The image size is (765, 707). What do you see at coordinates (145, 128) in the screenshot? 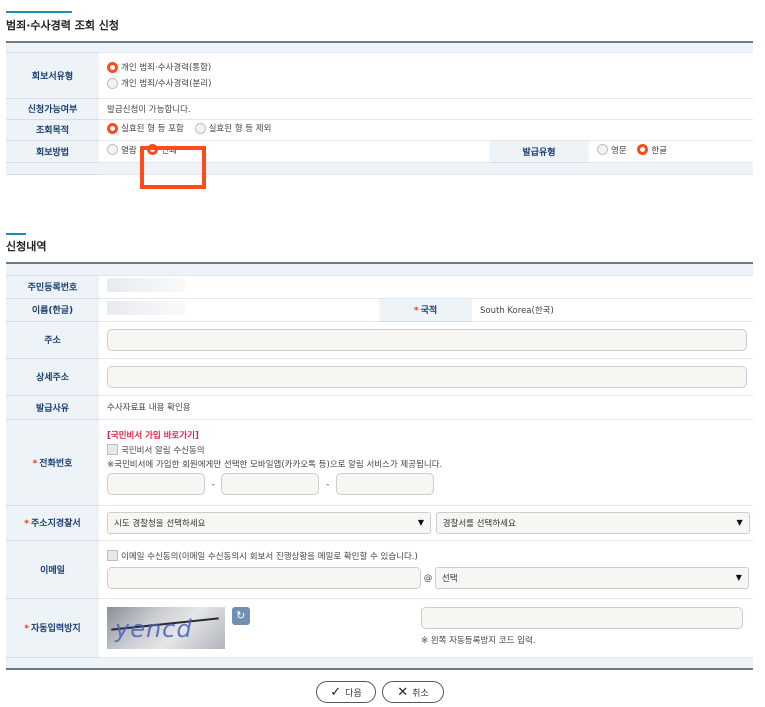
I see `radio-purpose-include: 실효된 형 등 포함` at bounding box center [145, 128].